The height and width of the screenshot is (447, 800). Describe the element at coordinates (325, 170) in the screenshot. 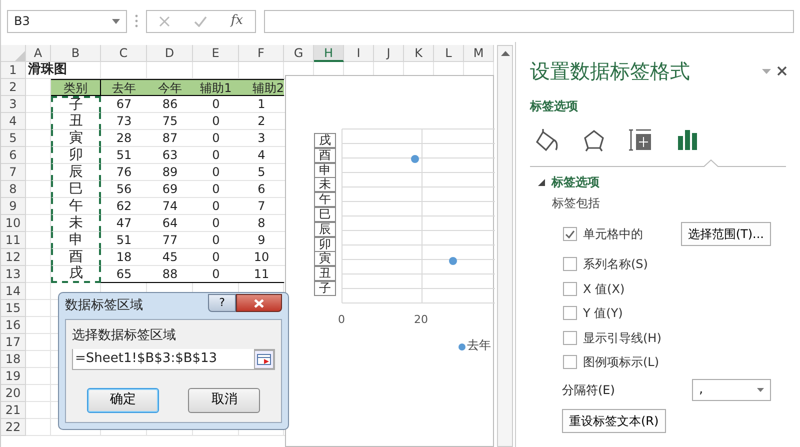

I see `data-label: 申` at that location.